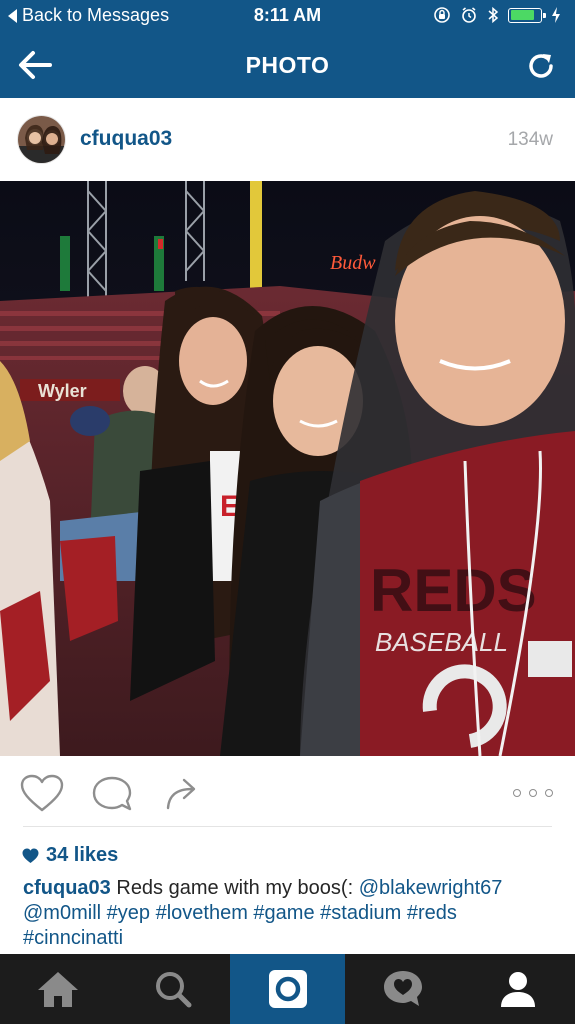  Describe the element at coordinates (353, 263) in the screenshot. I see `budweiser-sign: Budw` at that location.